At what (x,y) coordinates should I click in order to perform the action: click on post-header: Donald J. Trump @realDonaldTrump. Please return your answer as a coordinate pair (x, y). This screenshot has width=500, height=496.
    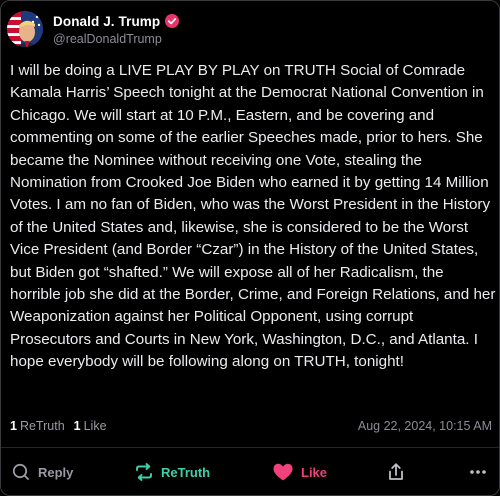
    Looking at the image, I should click on (93, 29).